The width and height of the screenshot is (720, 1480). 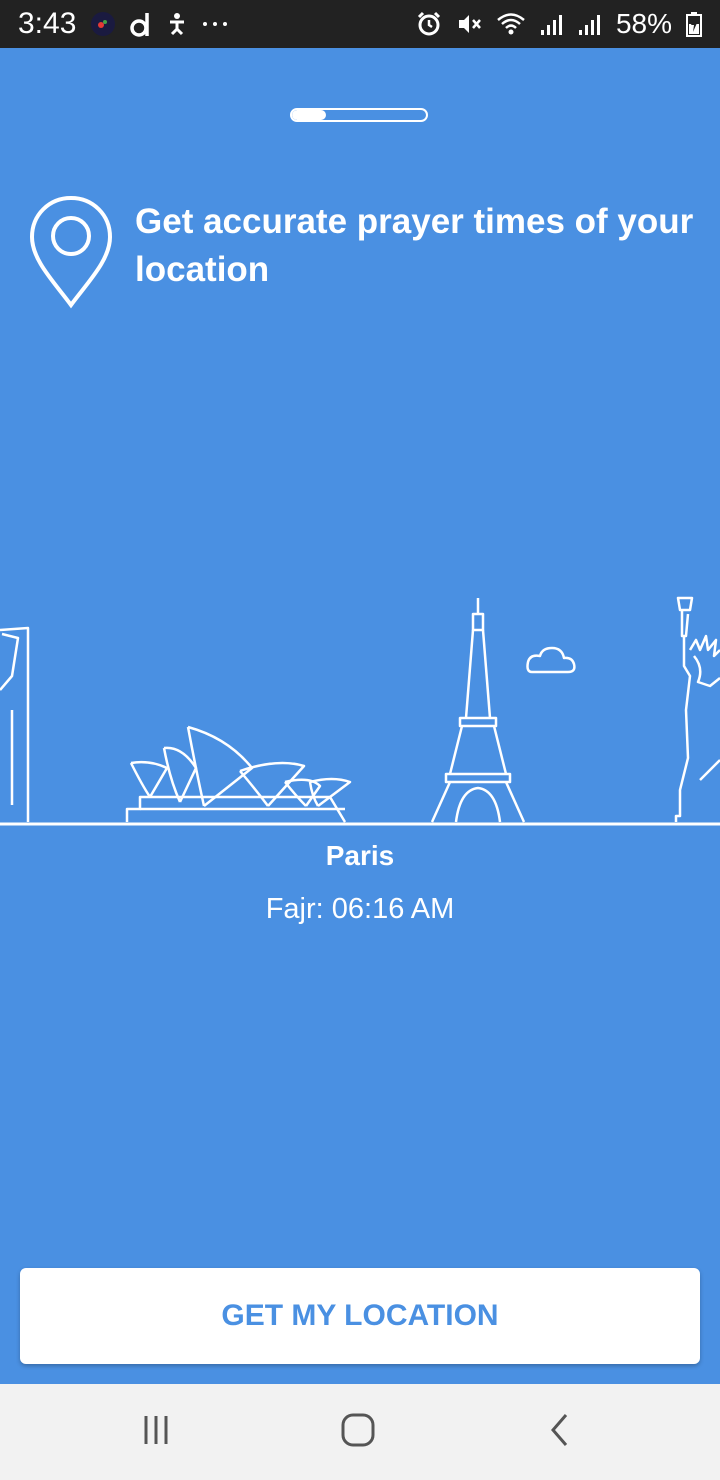 What do you see at coordinates (15, 724) in the screenshot?
I see `left-tower-icon` at bounding box center [15, 724].